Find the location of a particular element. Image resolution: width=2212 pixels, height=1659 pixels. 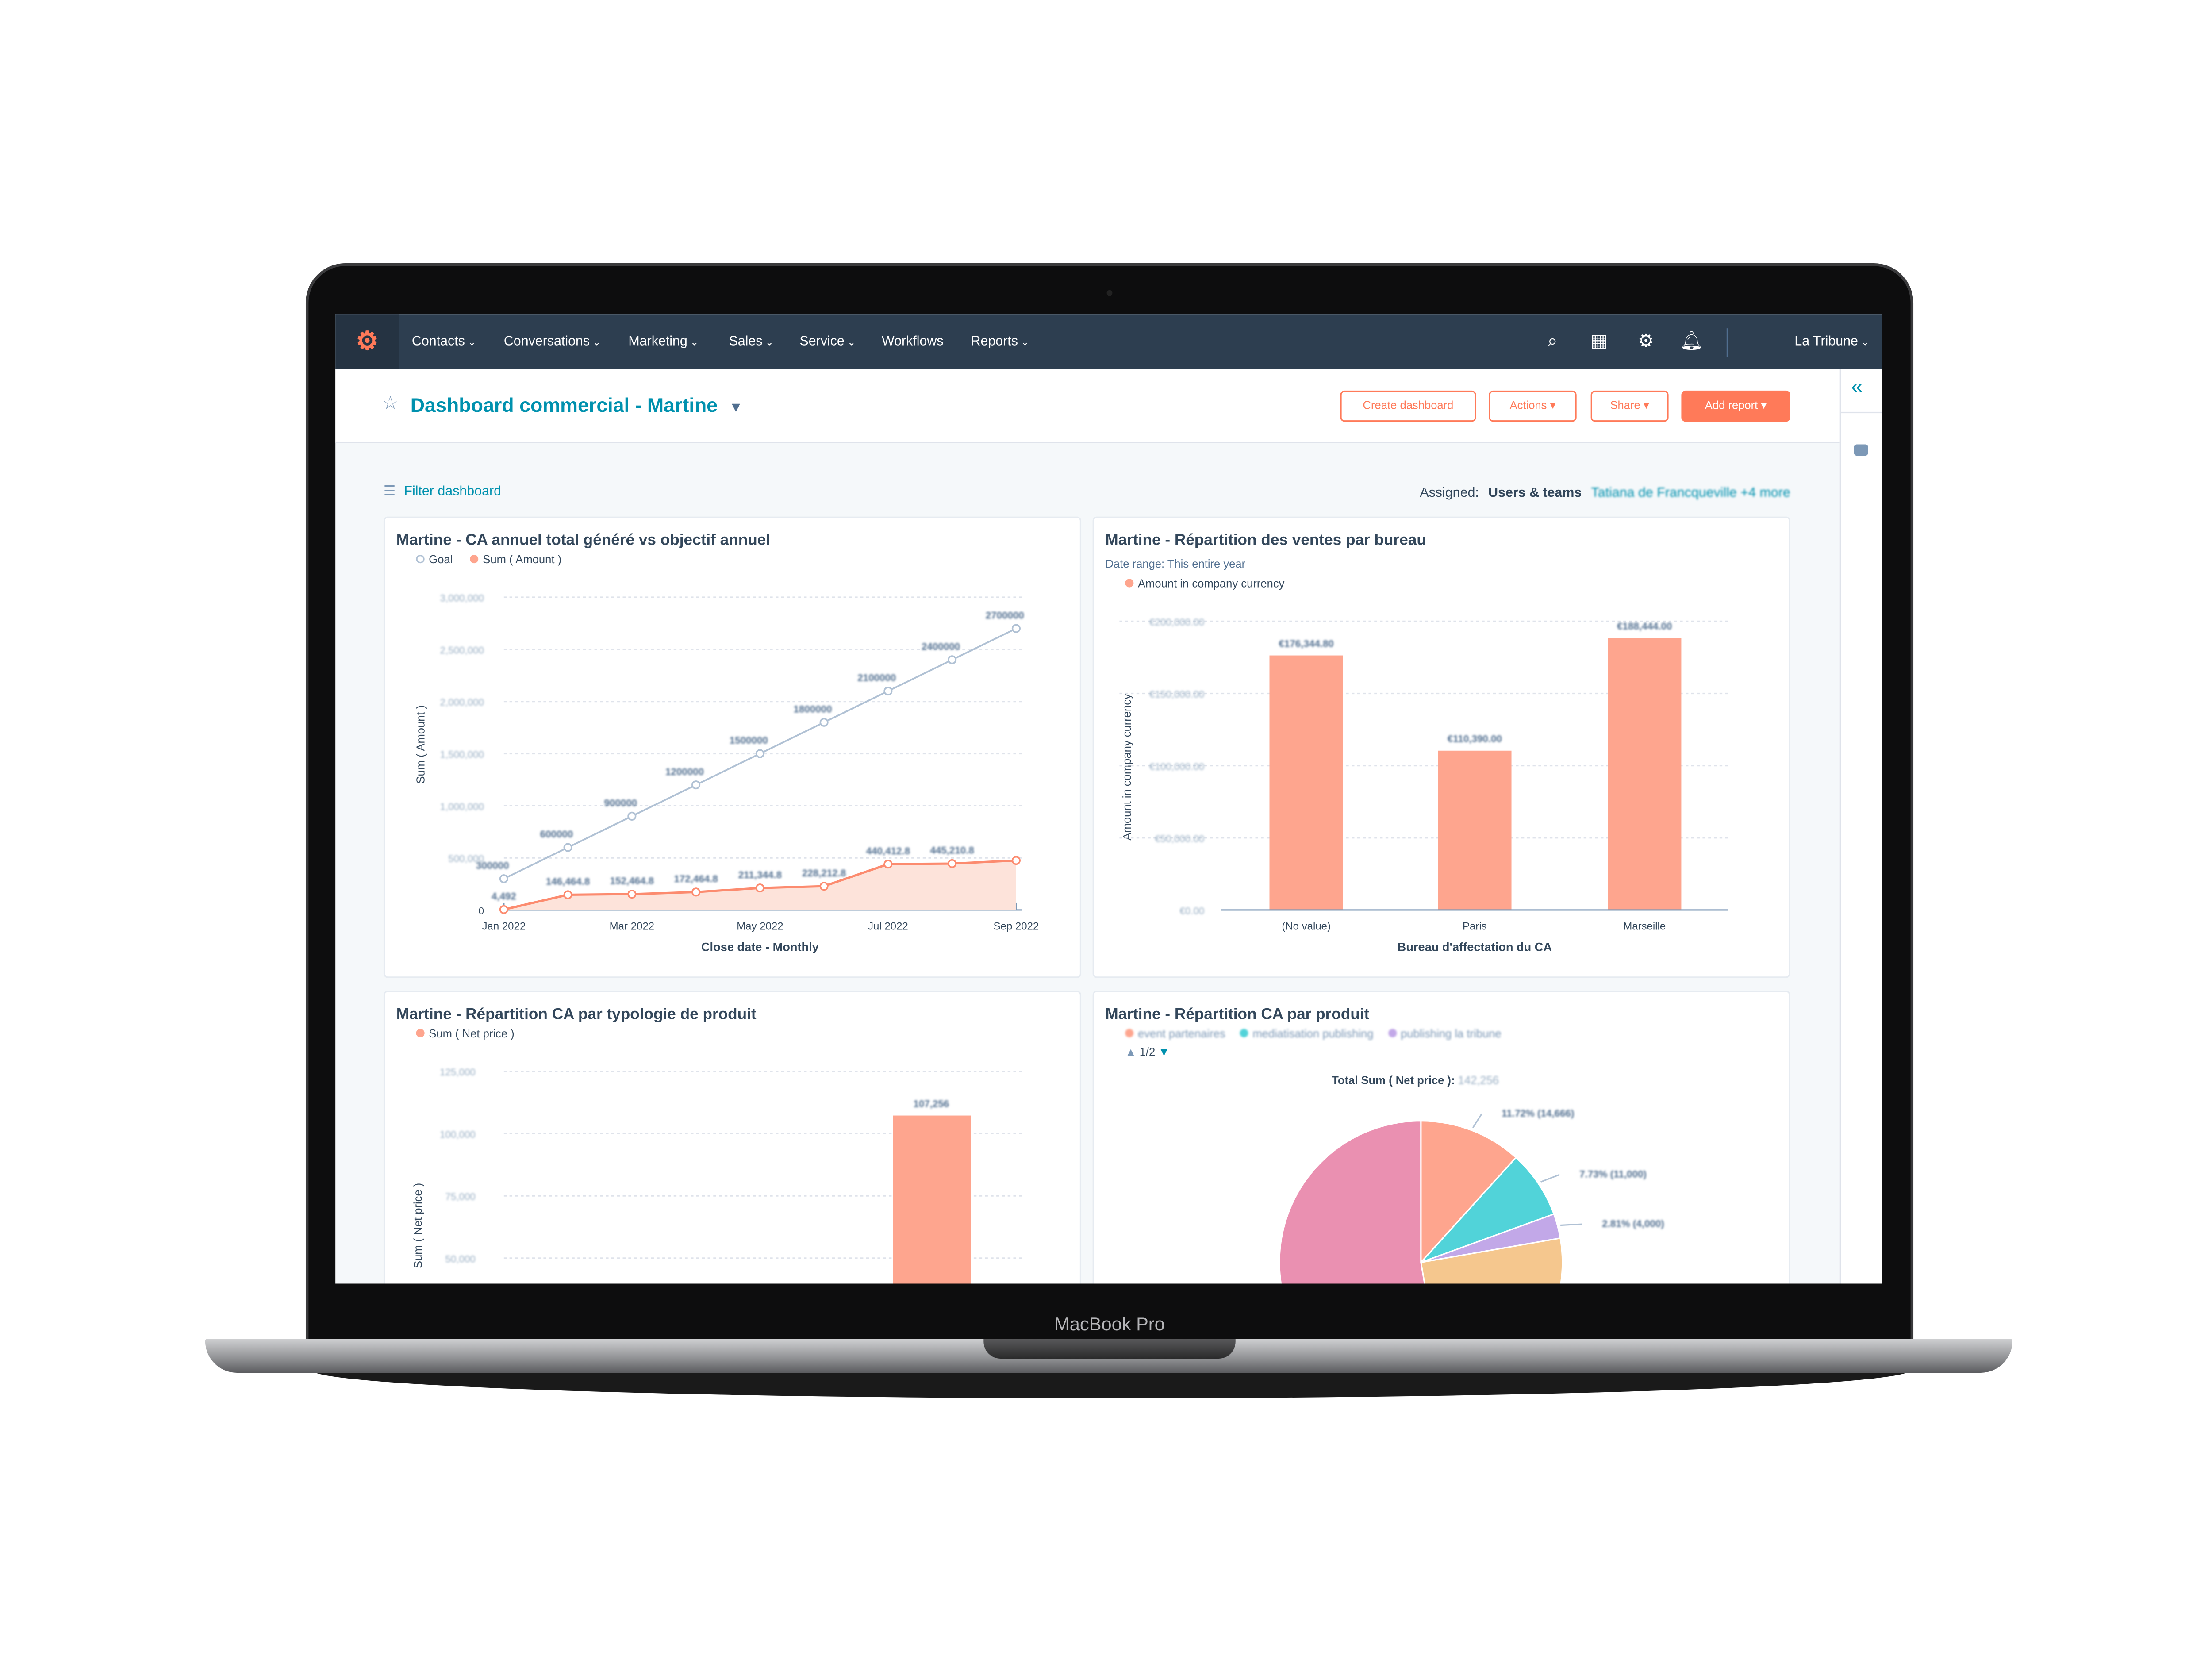

dashboard-title: Dashboard commercial - Martine ▼ is located at coordinates (577, 405).